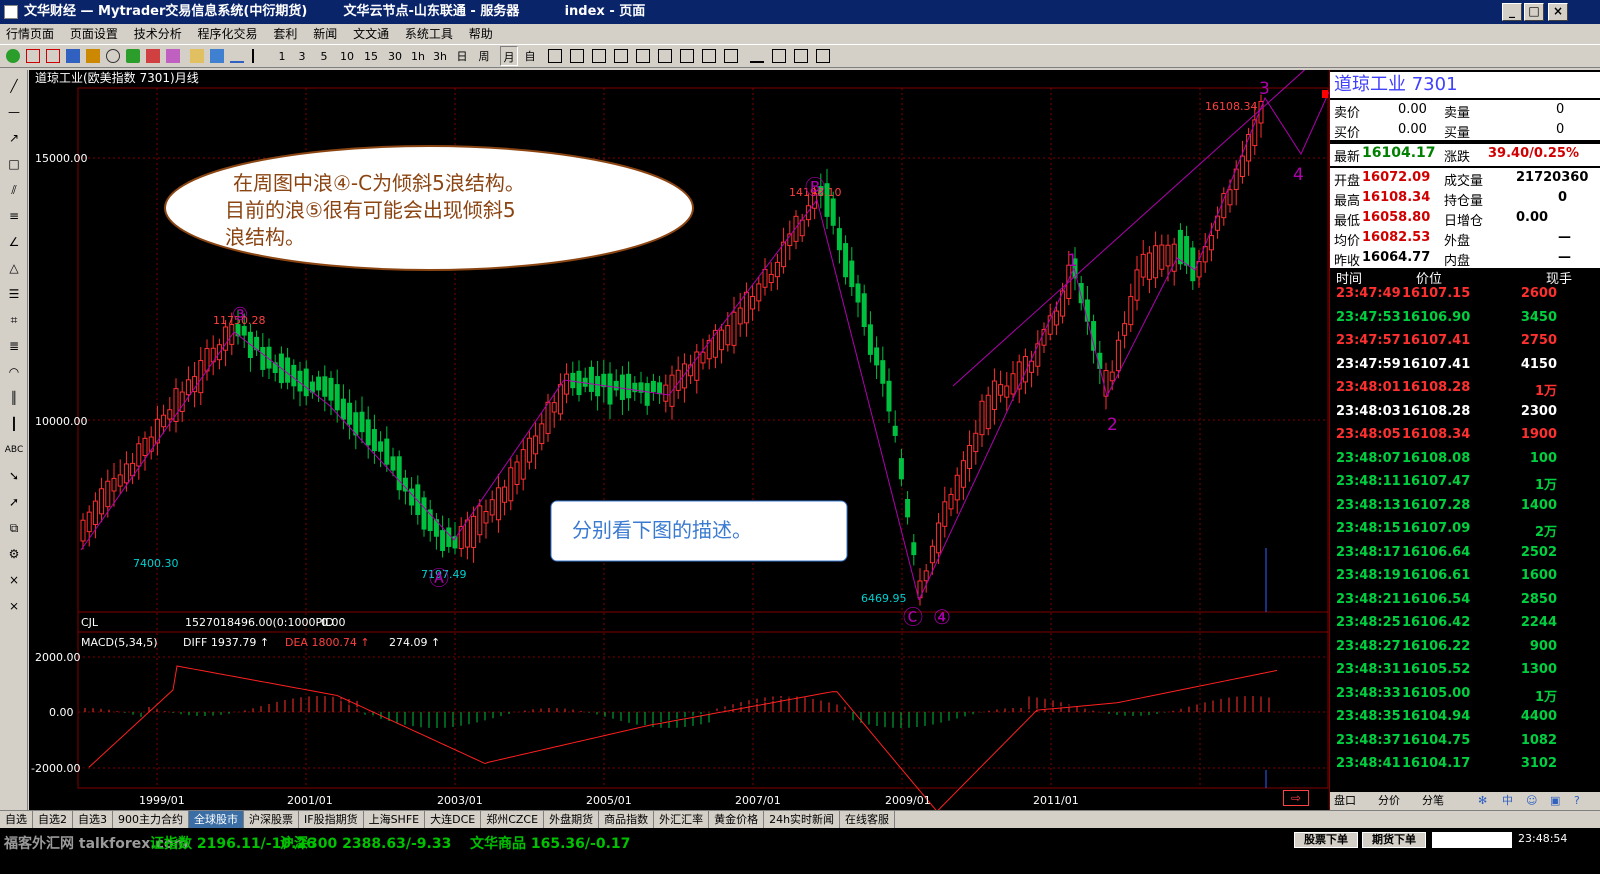 Image resolution: width=1600 pixels, height=874 pixels. Describe the element at coordinates (1555, 801) in the screenshot. I see `image-icon: ▣` at that location.